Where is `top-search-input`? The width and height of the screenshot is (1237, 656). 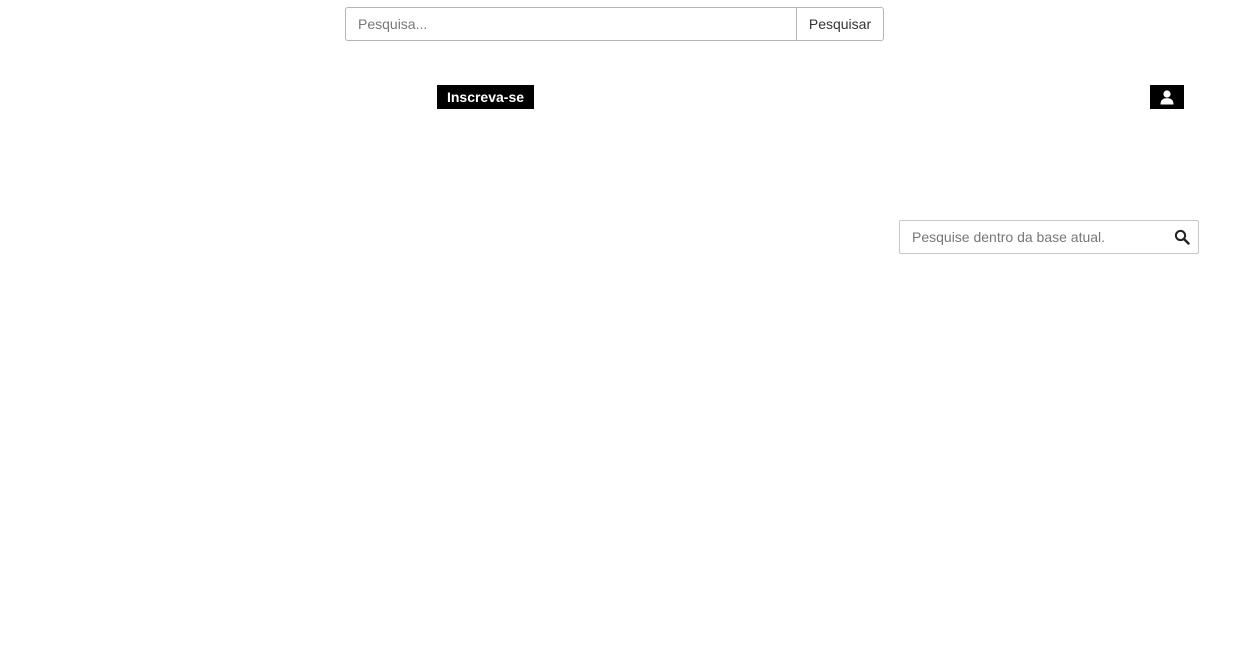
top-search-input is located at coordinates (570, 24).